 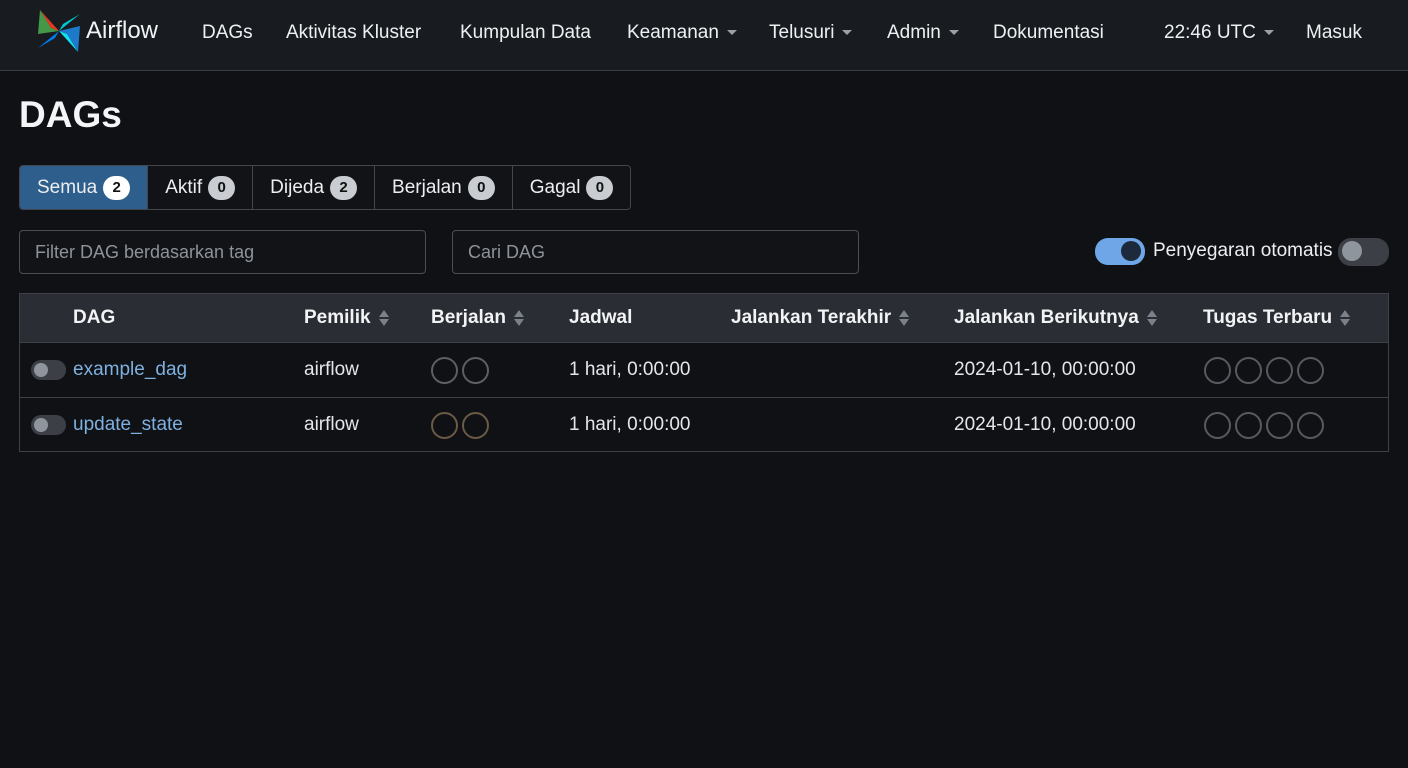 I want to click on nav-admin-dropdown: Admin, so click(x=923, y=33).